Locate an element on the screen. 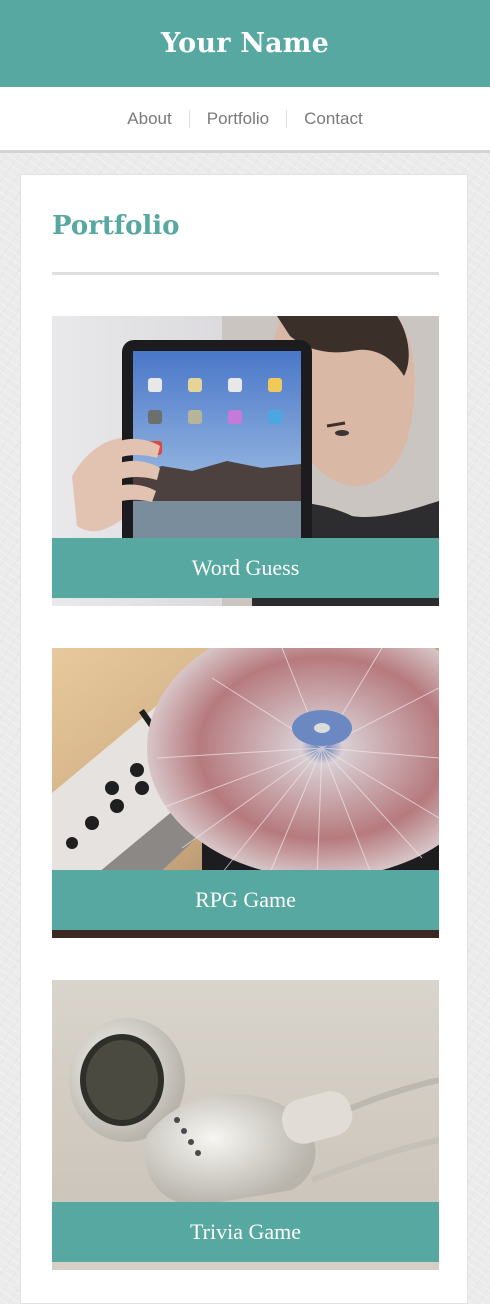  site-title: Your Name is located at coordinates (245, 43).